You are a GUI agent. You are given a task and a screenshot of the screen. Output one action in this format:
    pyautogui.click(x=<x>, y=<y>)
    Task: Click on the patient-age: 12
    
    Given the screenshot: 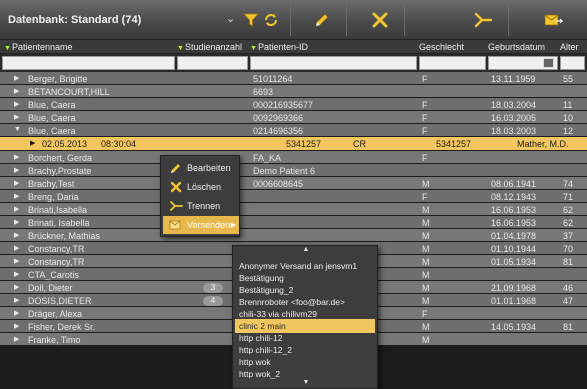 What is the action you would take?
    pyautogui.click(x=568, y=130)
    